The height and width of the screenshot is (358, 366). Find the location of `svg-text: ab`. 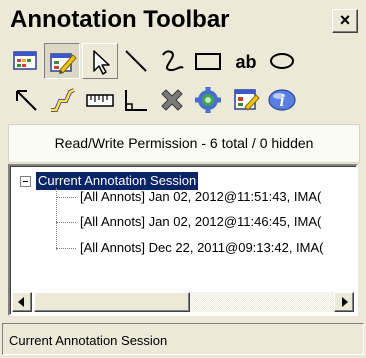

svg-text: ab is located at coordinates (245, 62).